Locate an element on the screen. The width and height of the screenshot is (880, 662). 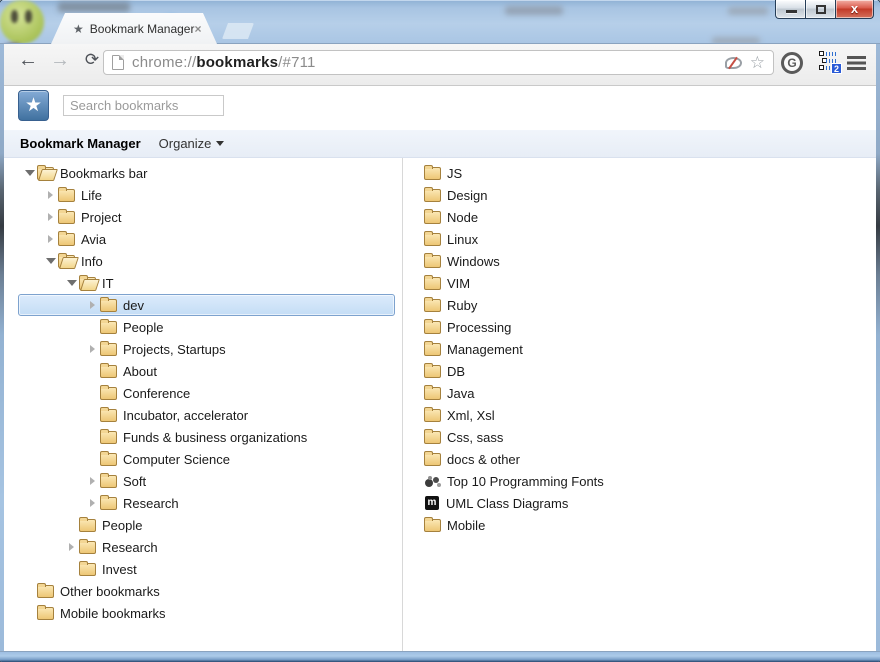
tree-item-avia: Avia is located at coordinates (206, 239).